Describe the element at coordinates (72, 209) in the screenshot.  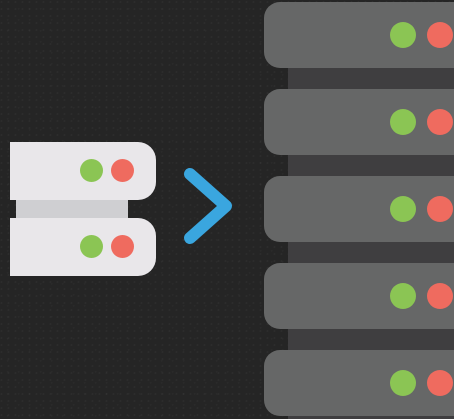
I see `small-server-connector` at that location.